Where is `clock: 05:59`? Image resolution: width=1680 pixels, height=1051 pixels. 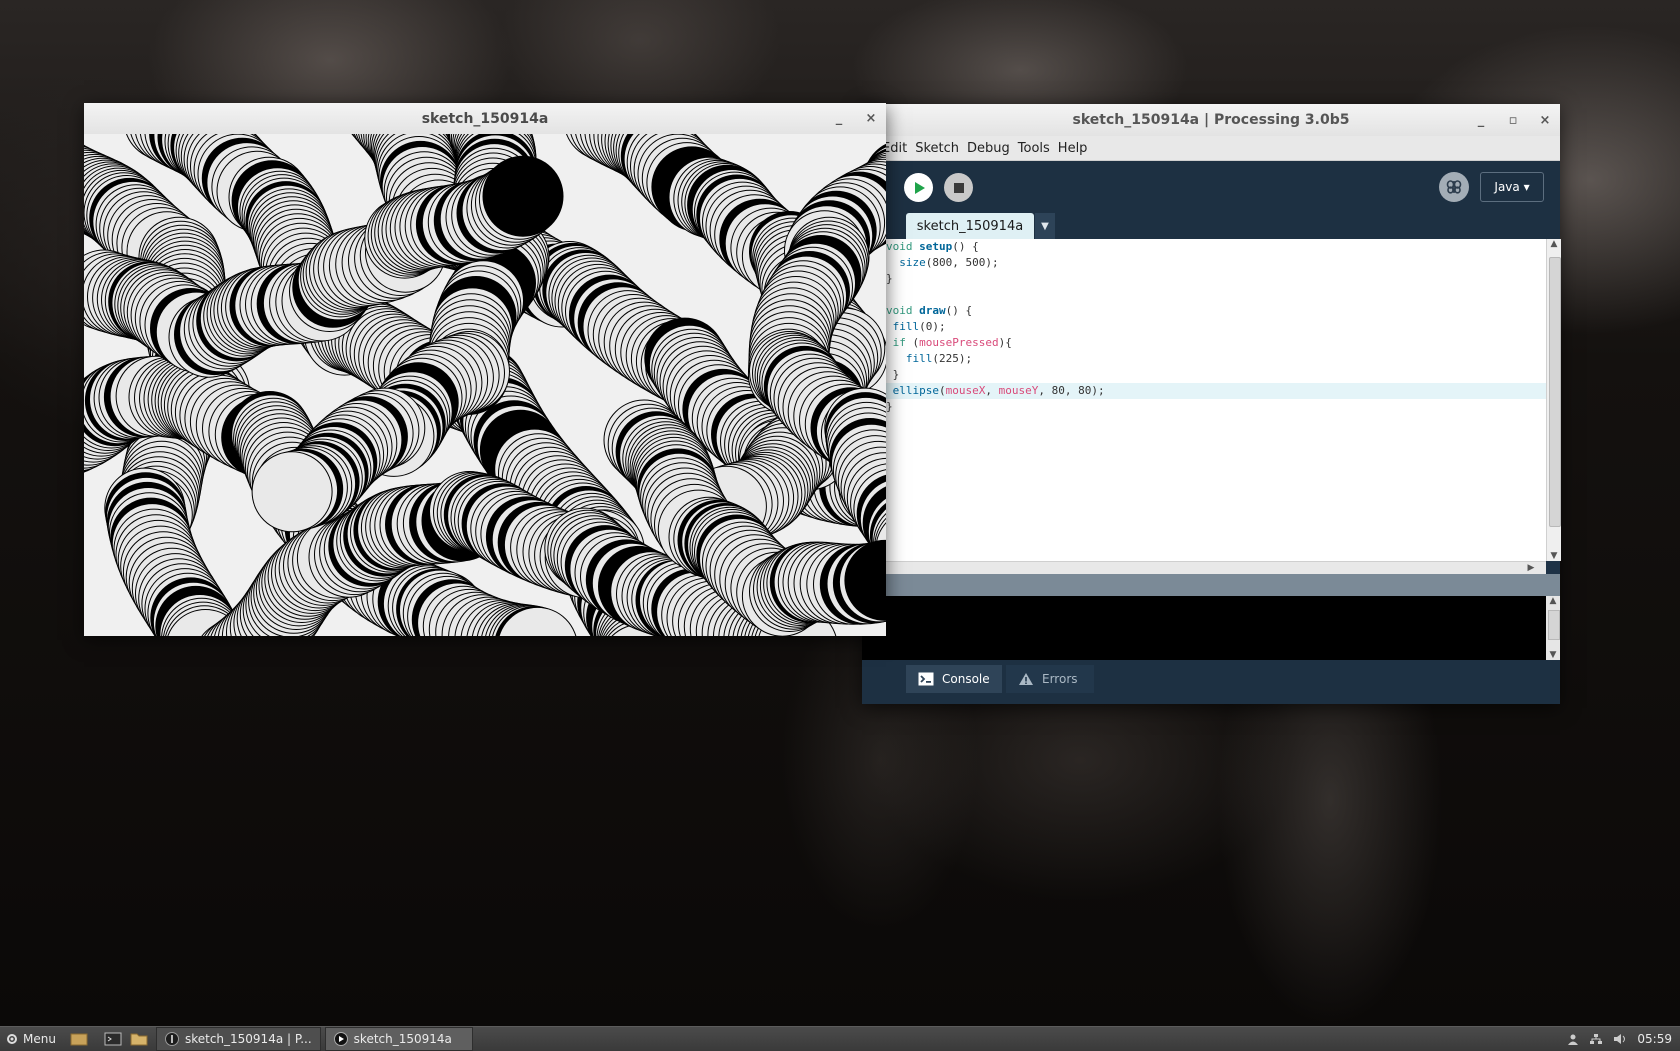 clock: 05:59 is located at coordinates (1654, 1039).